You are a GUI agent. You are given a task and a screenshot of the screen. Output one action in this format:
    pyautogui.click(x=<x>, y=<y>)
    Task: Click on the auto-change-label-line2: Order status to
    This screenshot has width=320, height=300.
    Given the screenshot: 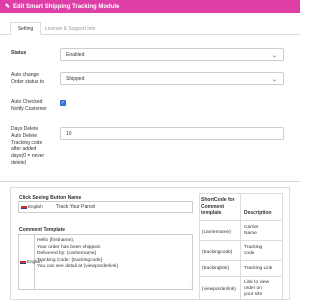 What is the action you would take?
    pyautogui.click(x=28, y=81)
    